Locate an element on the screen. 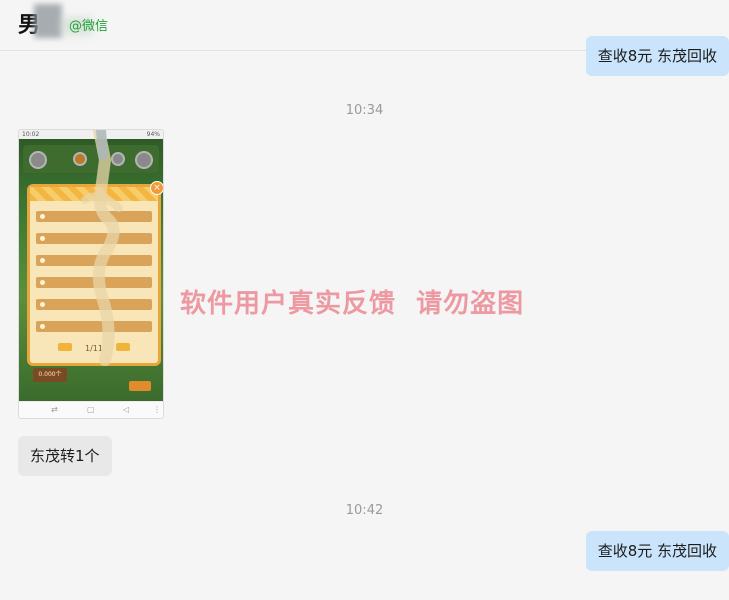 Image resolution: width=729 pixels, height=600 pixels. close-icon: × is located at coordinates (156, 188).